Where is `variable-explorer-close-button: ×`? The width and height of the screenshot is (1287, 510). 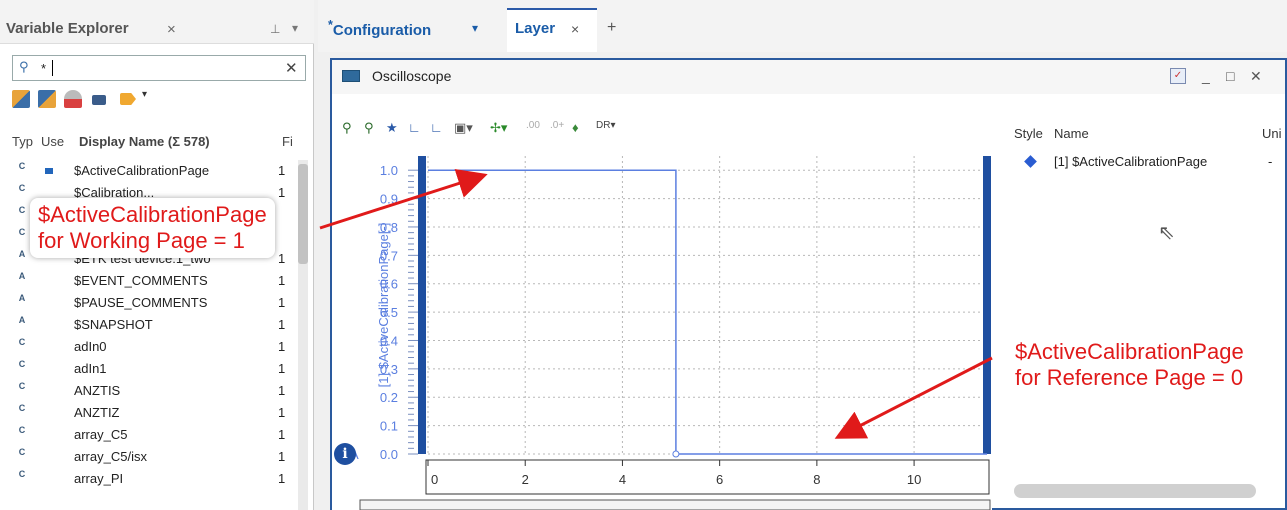 variable-explorer-close-button: × is located at coordinates (171, 29).